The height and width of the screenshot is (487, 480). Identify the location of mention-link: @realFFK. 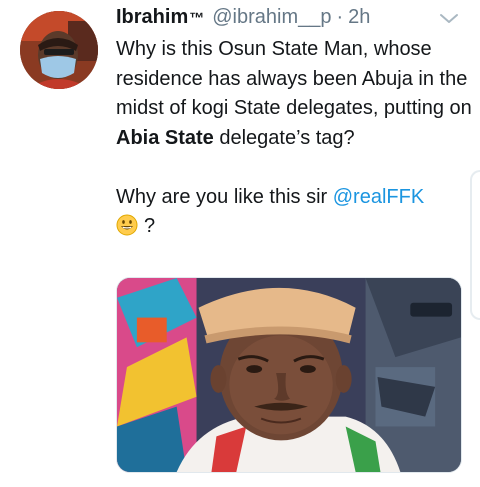
(378, 197).